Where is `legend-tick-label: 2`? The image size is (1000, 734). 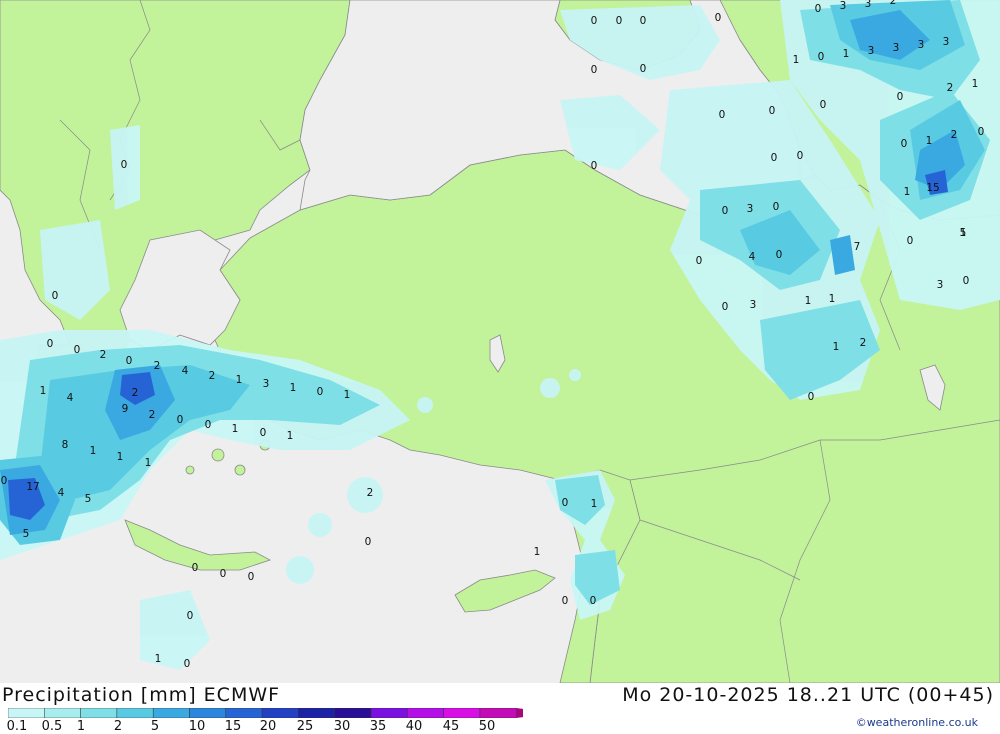 legend-tick-label: 2 is located at coordinates (118, 726).